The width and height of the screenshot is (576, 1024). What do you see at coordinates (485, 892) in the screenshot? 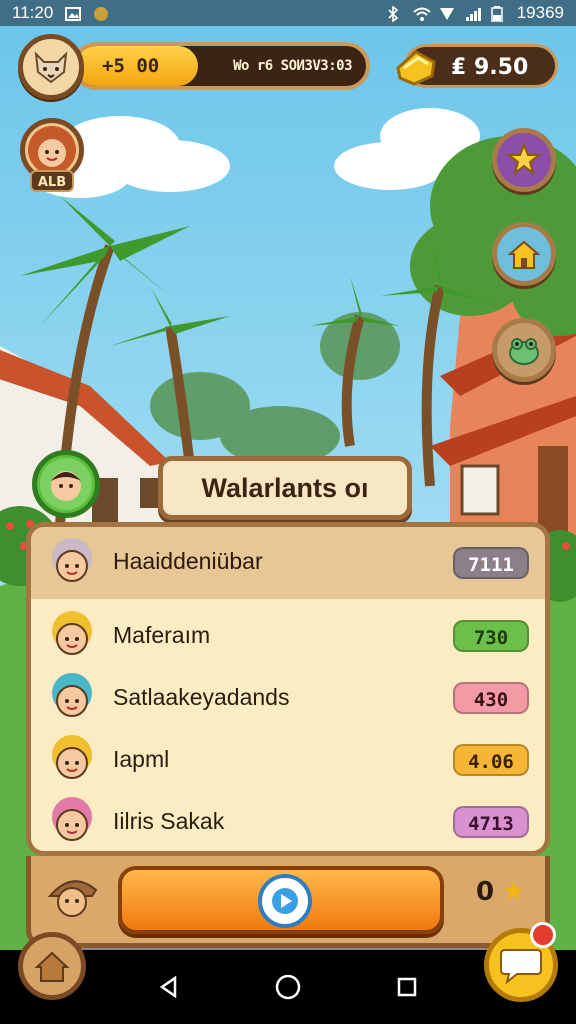
I see `stars-count: 0` at bounding box center [485, 892].